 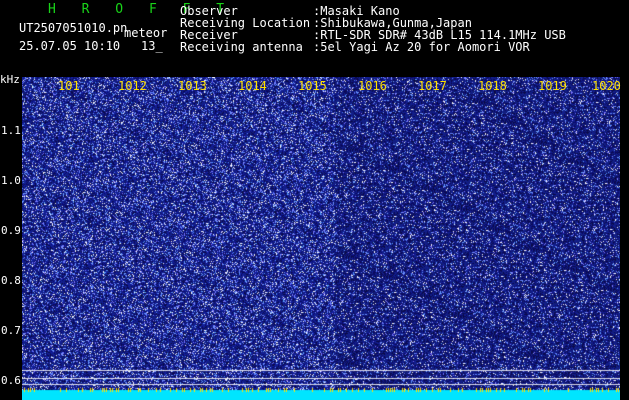 What do you see at coordinates (11, 230) in the screenshot?
I see `y-tick-label: 0.9` at bounding box center [11, 230].